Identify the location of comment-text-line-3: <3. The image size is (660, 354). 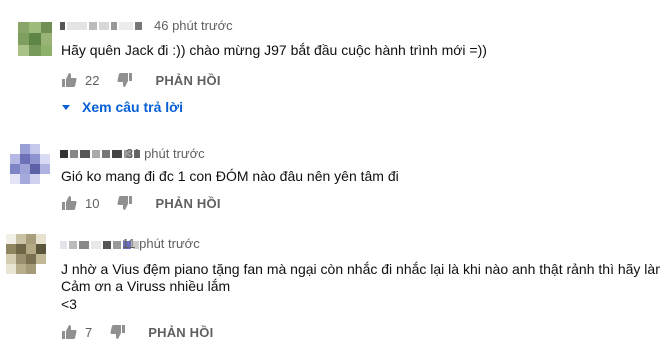
(69, 304).